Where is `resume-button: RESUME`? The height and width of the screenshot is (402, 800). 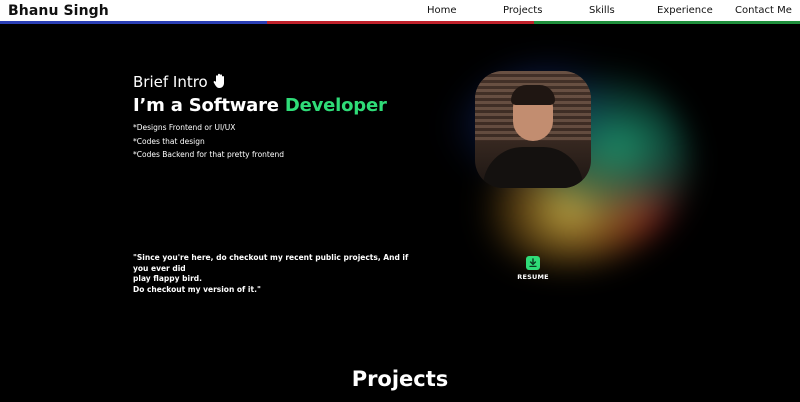
resume-button: RESUME is located at coordinates (533, 269).